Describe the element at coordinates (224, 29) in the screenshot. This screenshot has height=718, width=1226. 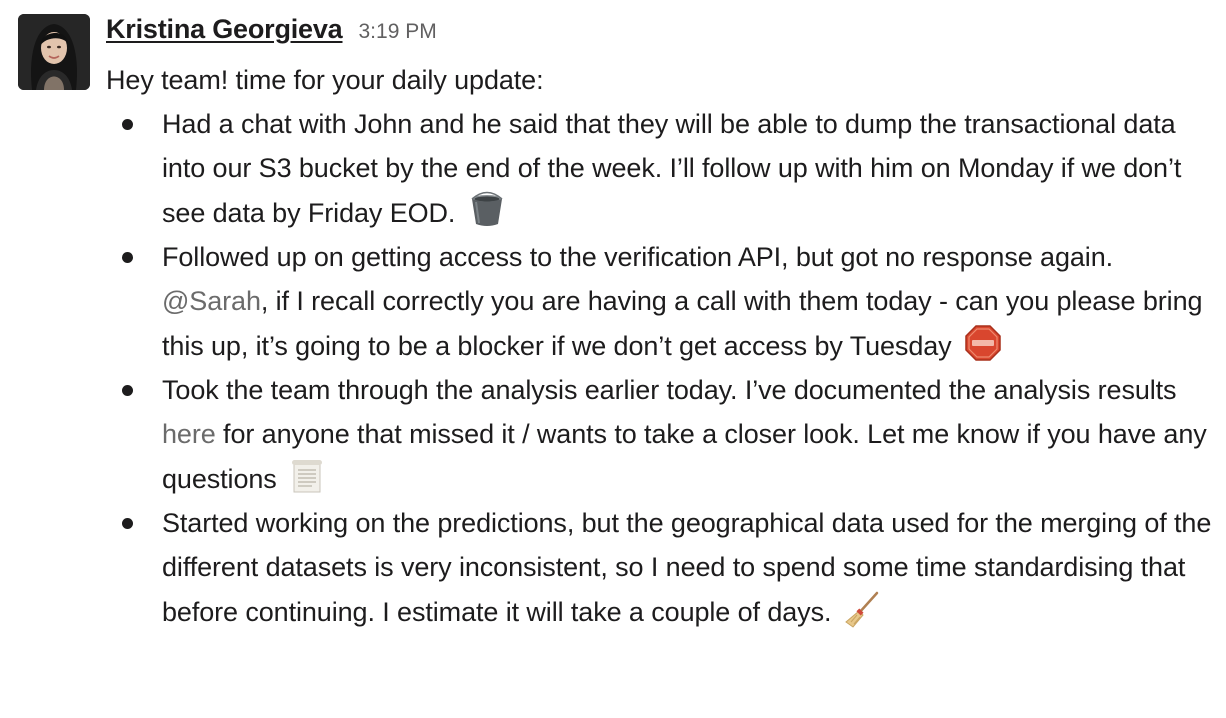
I see `author-name: Kristina Georgieva` at that location.